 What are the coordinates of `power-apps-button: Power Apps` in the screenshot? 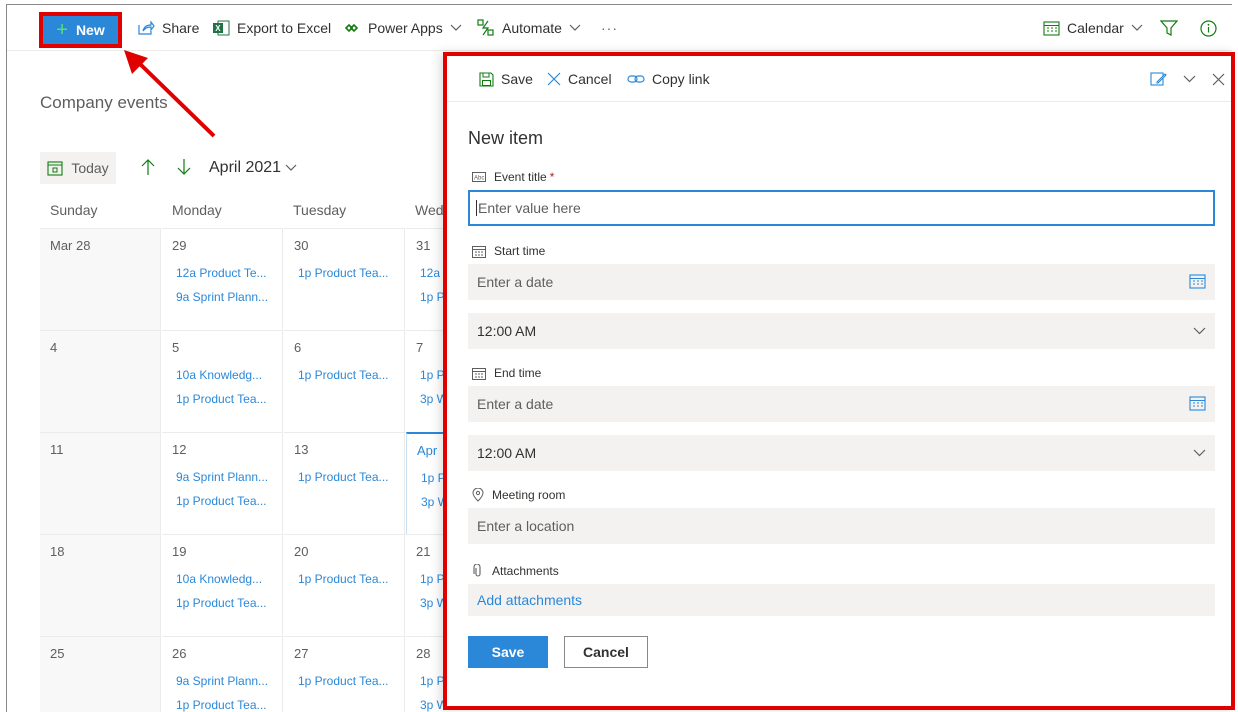 It's located at (403, 28).